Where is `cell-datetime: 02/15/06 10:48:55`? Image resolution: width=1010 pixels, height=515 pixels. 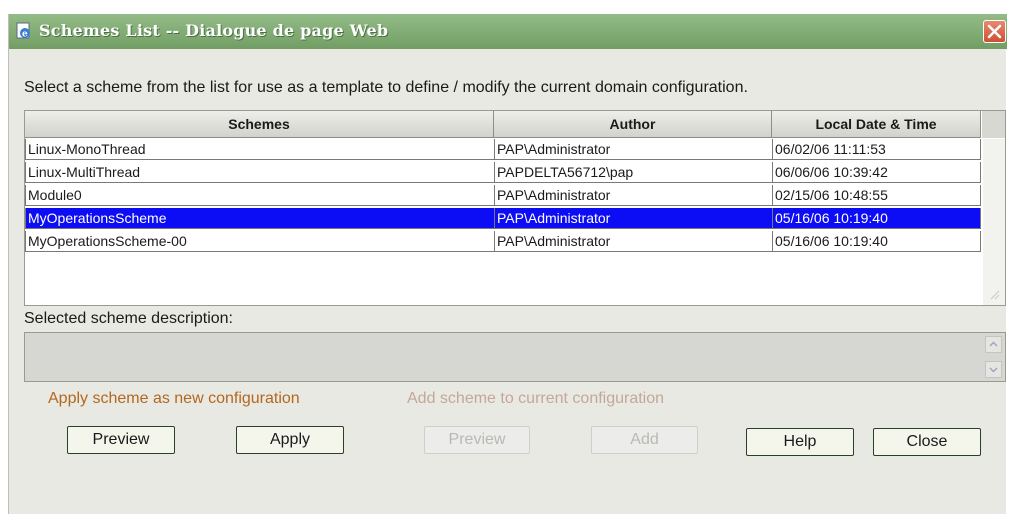
cell-datetime: 02/15/06 10:48:55 is located at coordinates (876, 195).